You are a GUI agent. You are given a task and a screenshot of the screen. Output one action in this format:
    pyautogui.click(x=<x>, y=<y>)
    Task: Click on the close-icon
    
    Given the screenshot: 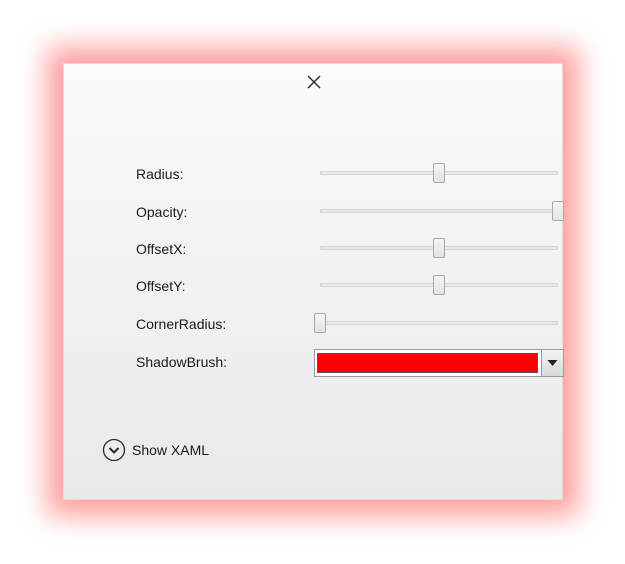 What is the action you would take?
    pyautogui.click(x=314, y=82)
    